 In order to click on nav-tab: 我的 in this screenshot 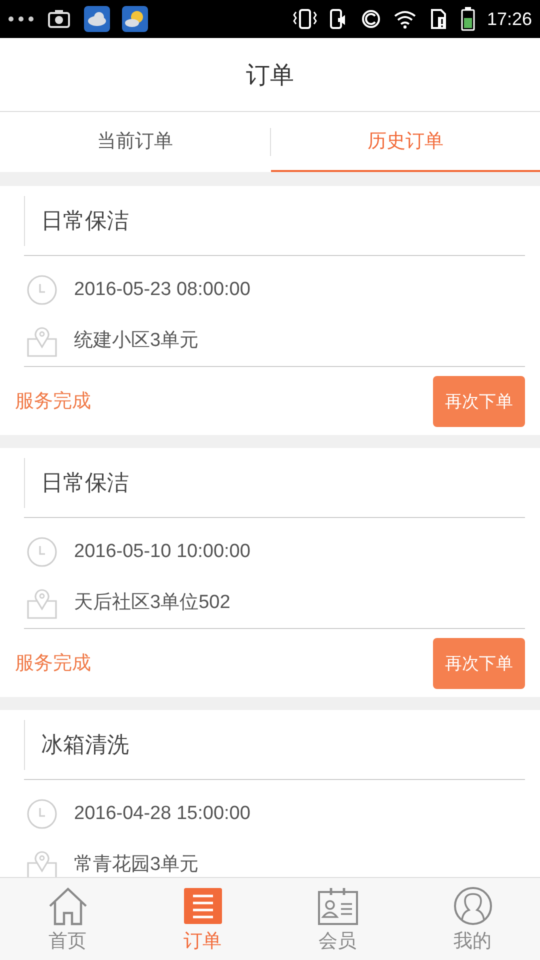, I will do `click(472, 919)`.